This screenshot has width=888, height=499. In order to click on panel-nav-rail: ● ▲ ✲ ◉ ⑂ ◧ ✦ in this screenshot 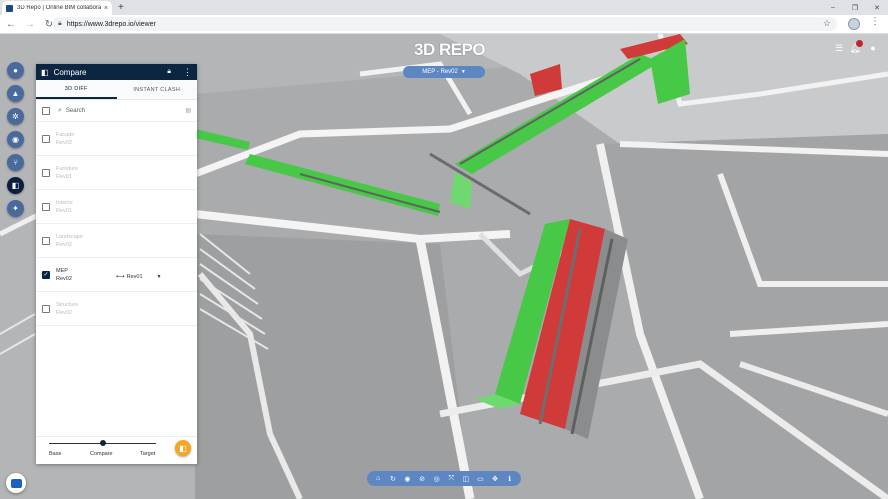, I will do `click(16, 142)`.